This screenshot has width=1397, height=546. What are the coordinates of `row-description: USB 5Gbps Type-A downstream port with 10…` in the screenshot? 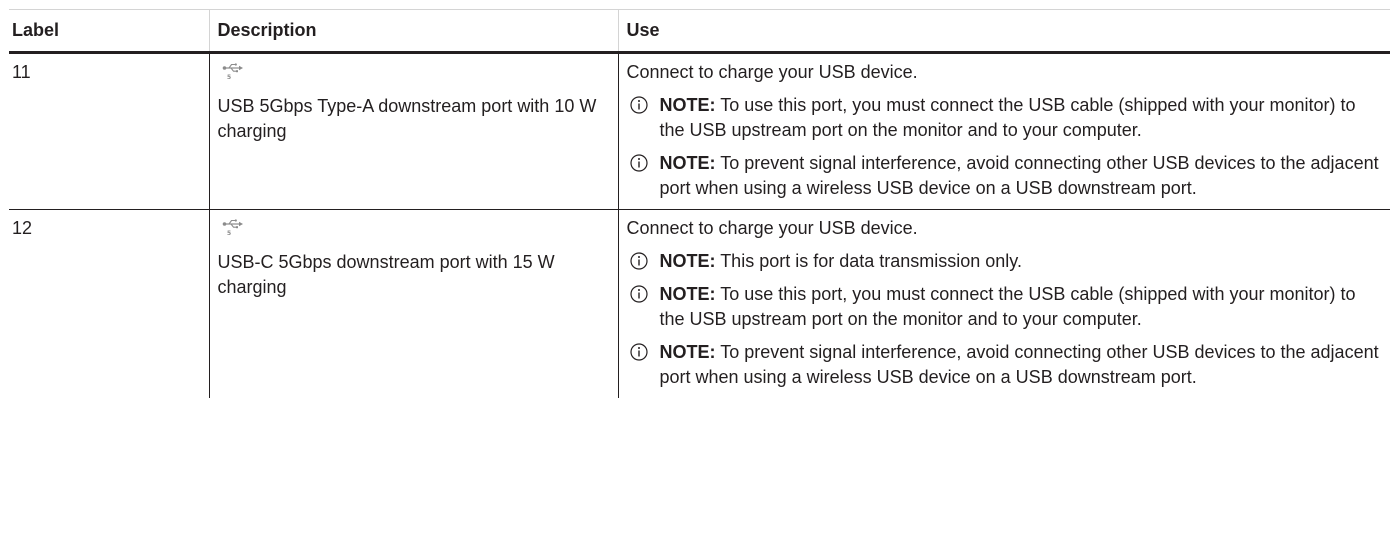 It's located at (407, 118).